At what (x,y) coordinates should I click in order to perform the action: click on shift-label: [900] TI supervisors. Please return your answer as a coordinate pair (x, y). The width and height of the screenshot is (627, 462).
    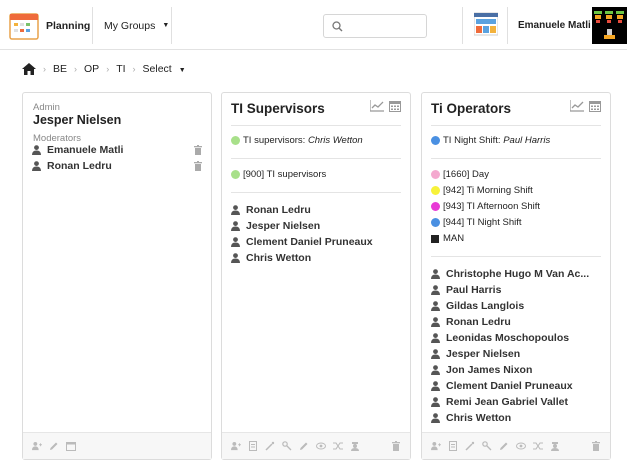
    Looking at the image, I should click on (285, 174).